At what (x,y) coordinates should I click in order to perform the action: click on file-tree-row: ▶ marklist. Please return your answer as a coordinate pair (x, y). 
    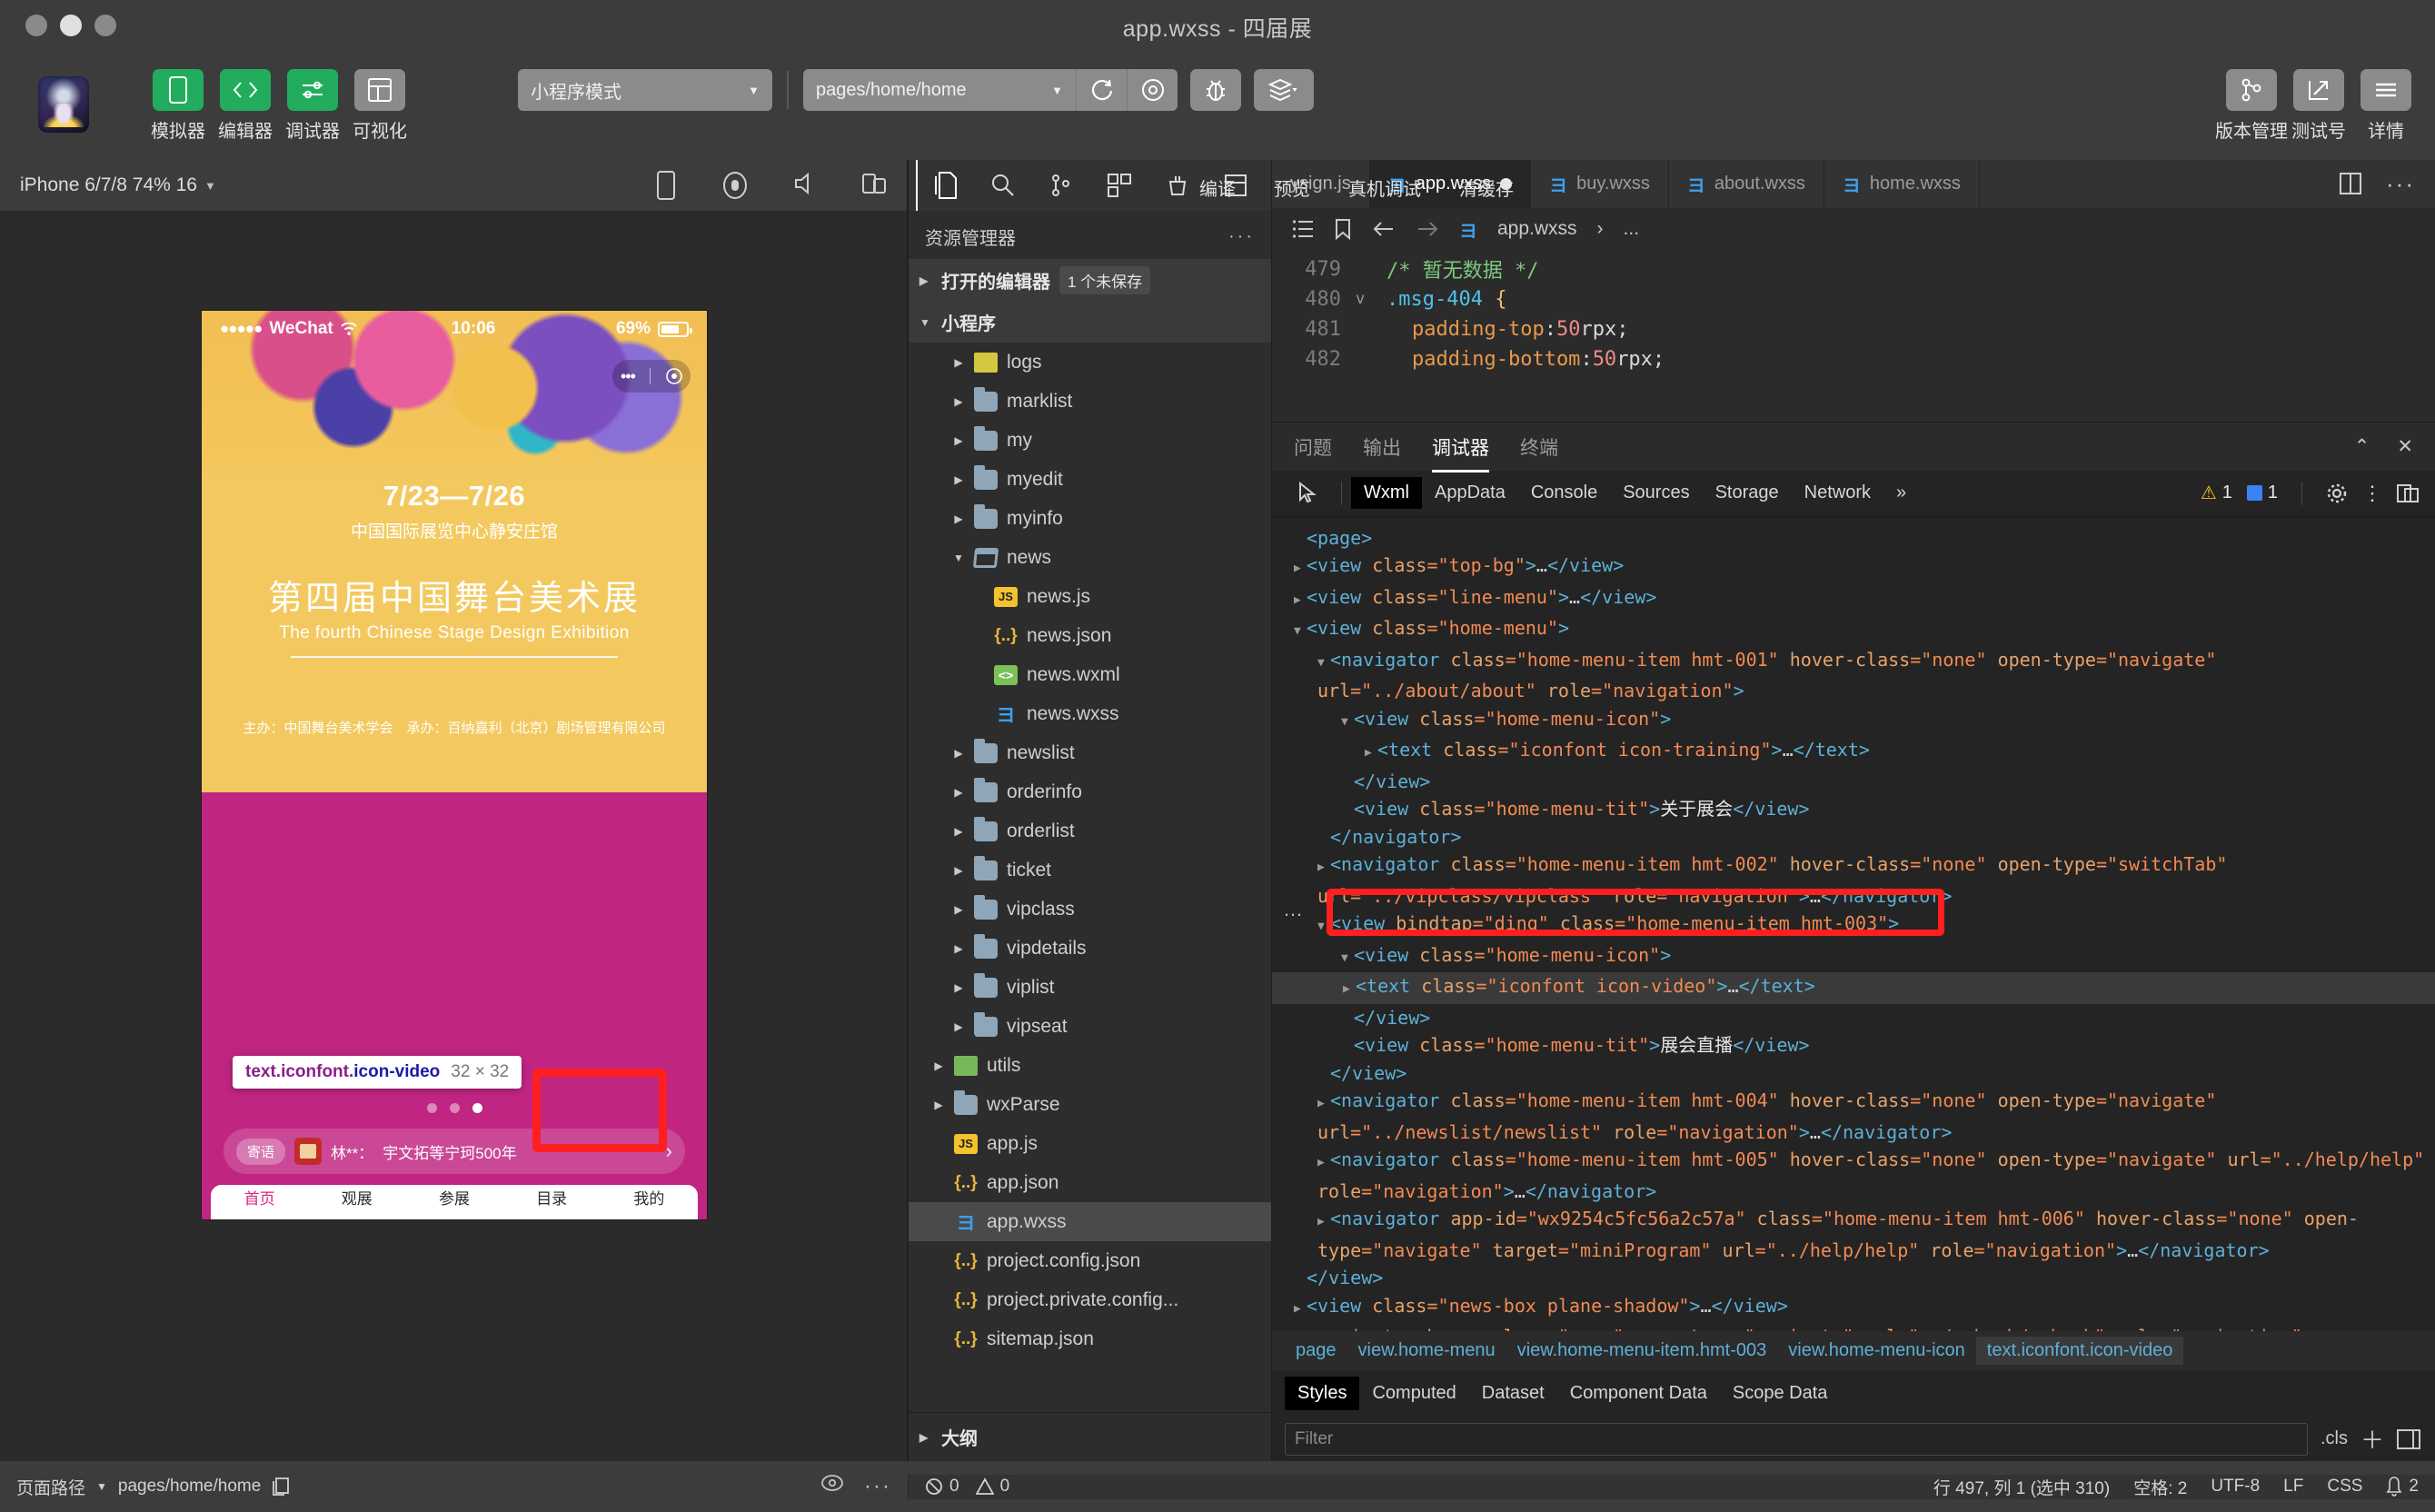
    Looking at the image, I should click on (1090, 401).